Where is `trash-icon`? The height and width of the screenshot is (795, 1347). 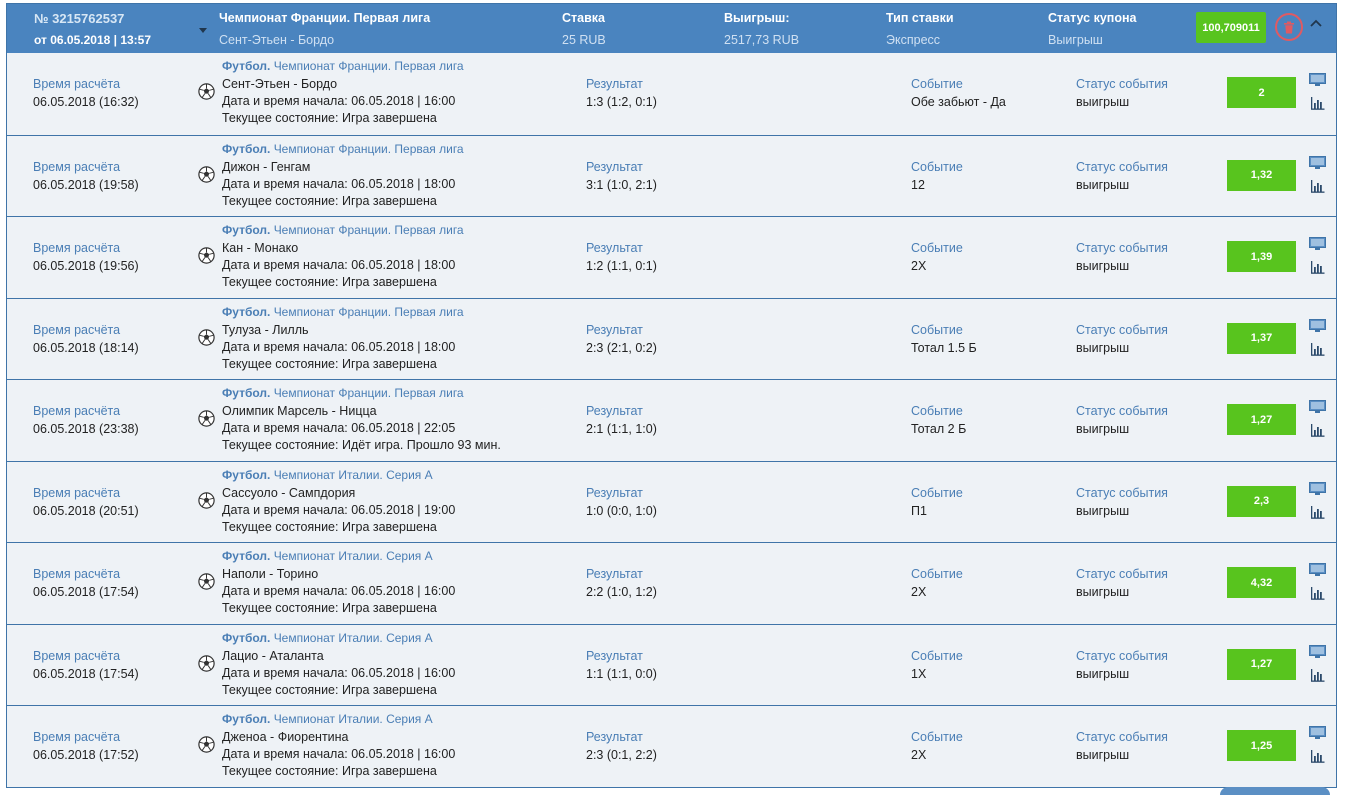 trash-icon is located at coordinates (1289, 27).